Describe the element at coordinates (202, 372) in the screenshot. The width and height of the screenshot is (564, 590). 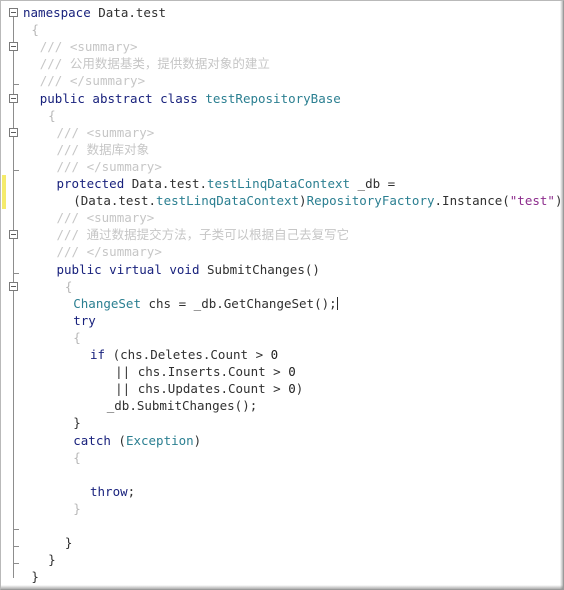
I see `code-token: || chs.Inserts.Count >` at that location.